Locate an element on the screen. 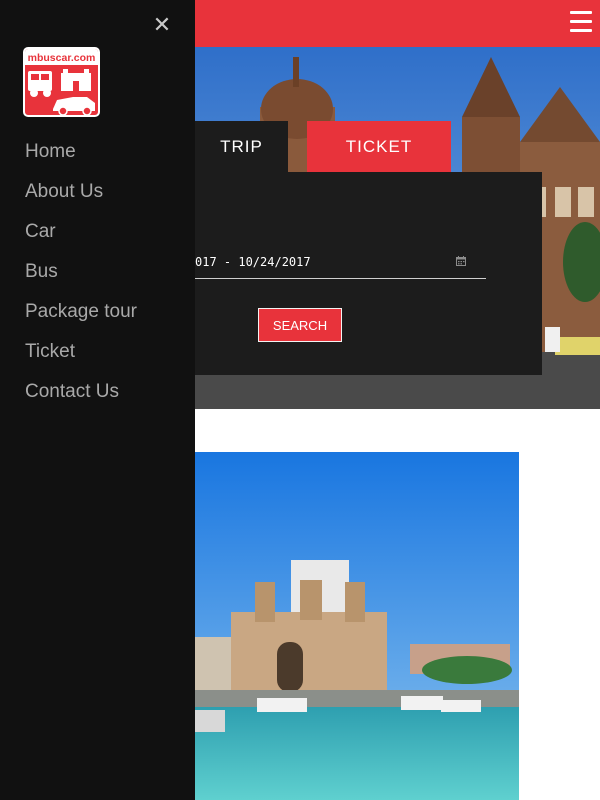 The height and width of the screenshot is (800, 600). close-icon: ✕ is located at coordinates (162, 25).